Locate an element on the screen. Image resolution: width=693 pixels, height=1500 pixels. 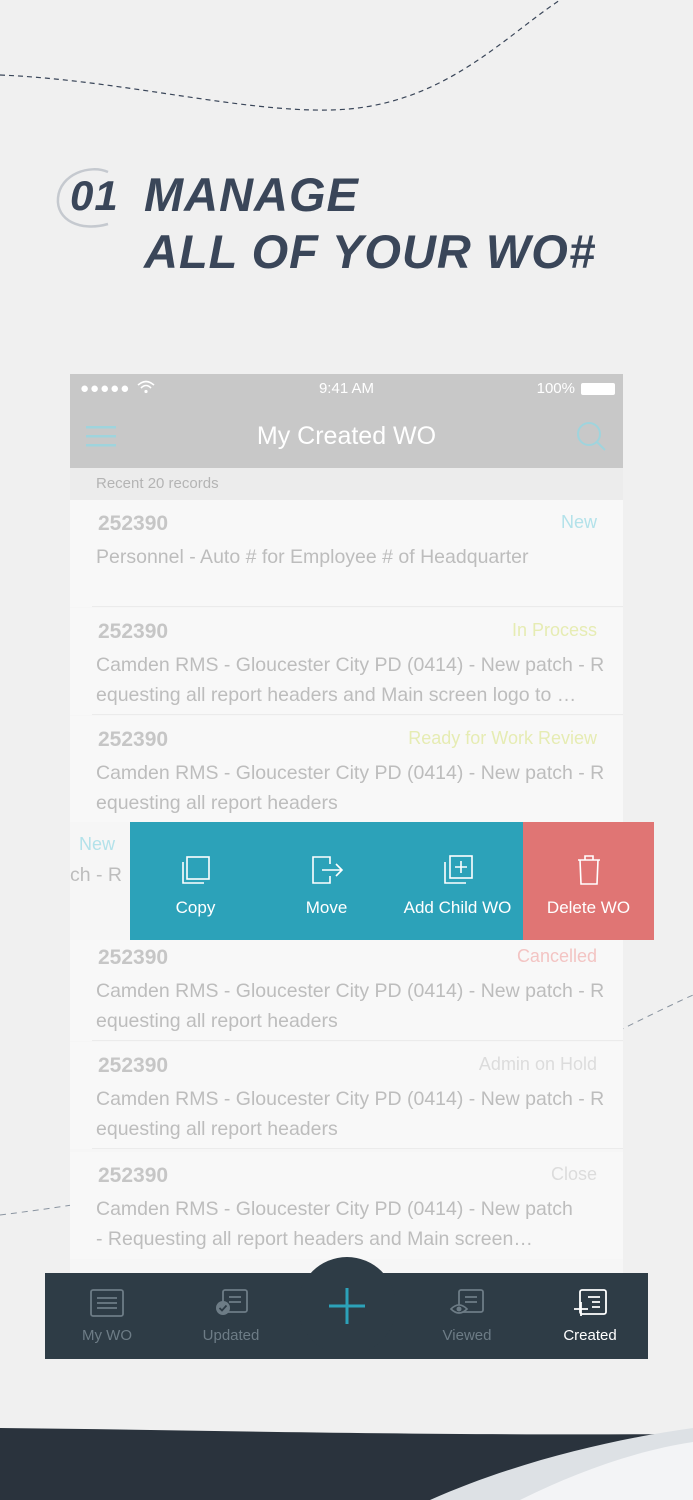
search-icon is located at coordinates (591, 436).